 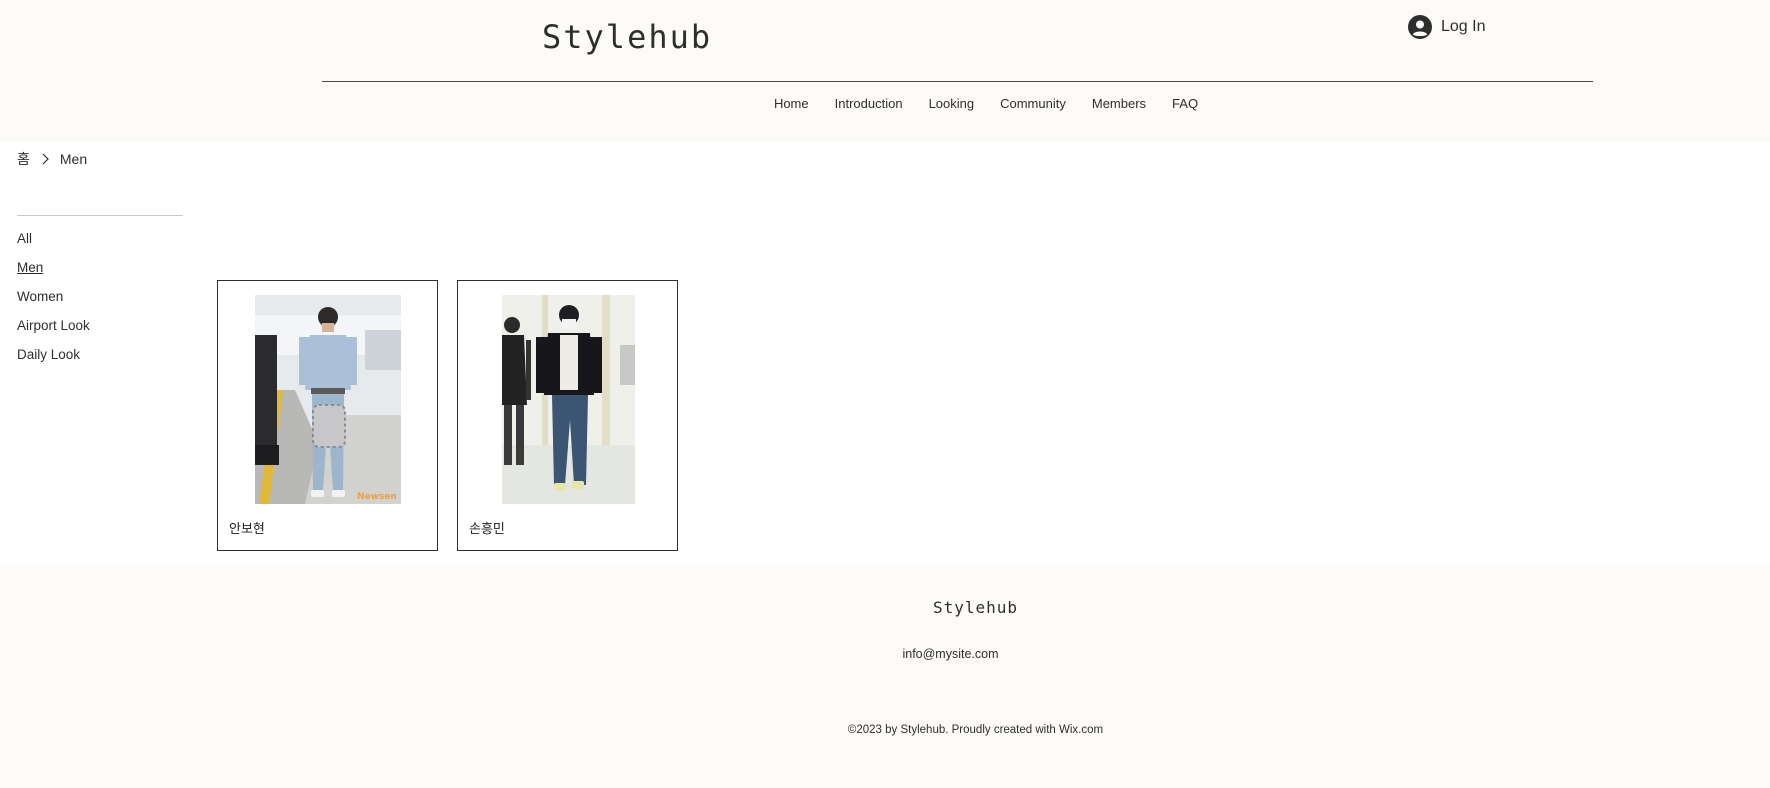 I want to click on airport-fashion-photo, so click(x=568, y=399).